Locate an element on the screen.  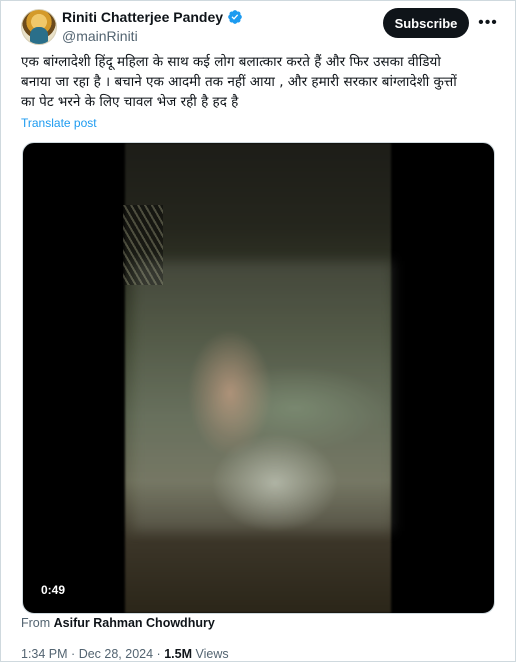
video-duration-badge: 0:49 is located at coordinates (53, 590).